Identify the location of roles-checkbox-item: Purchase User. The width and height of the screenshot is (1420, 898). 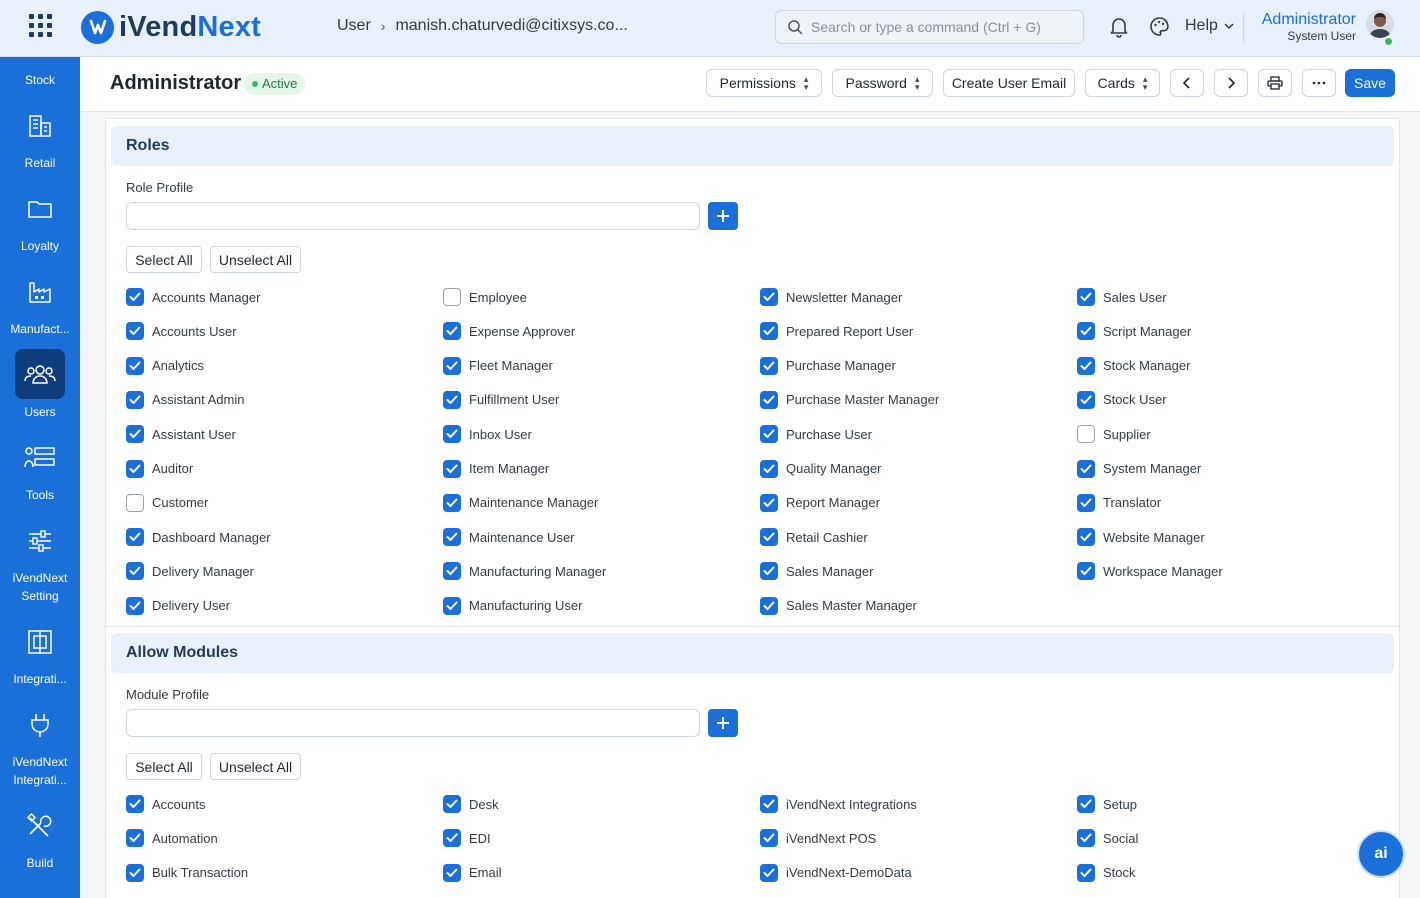
(816, 434).